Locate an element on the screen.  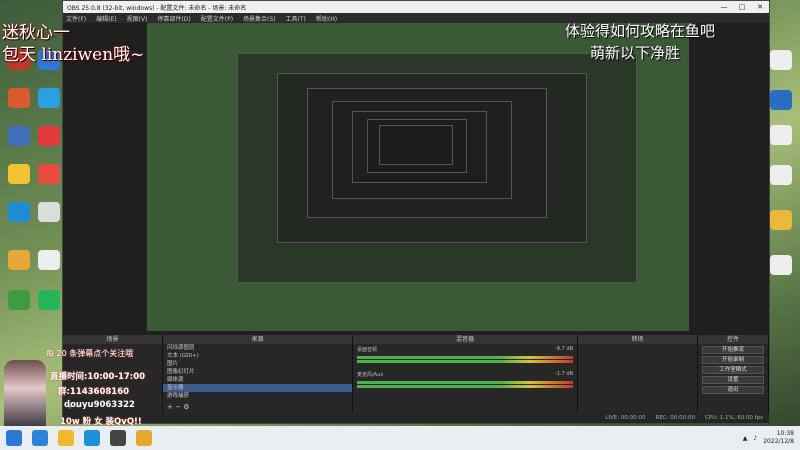
mixer-channel-mic: 麦克风/Aux -1.7 dB is located at coordinates (465, 374).